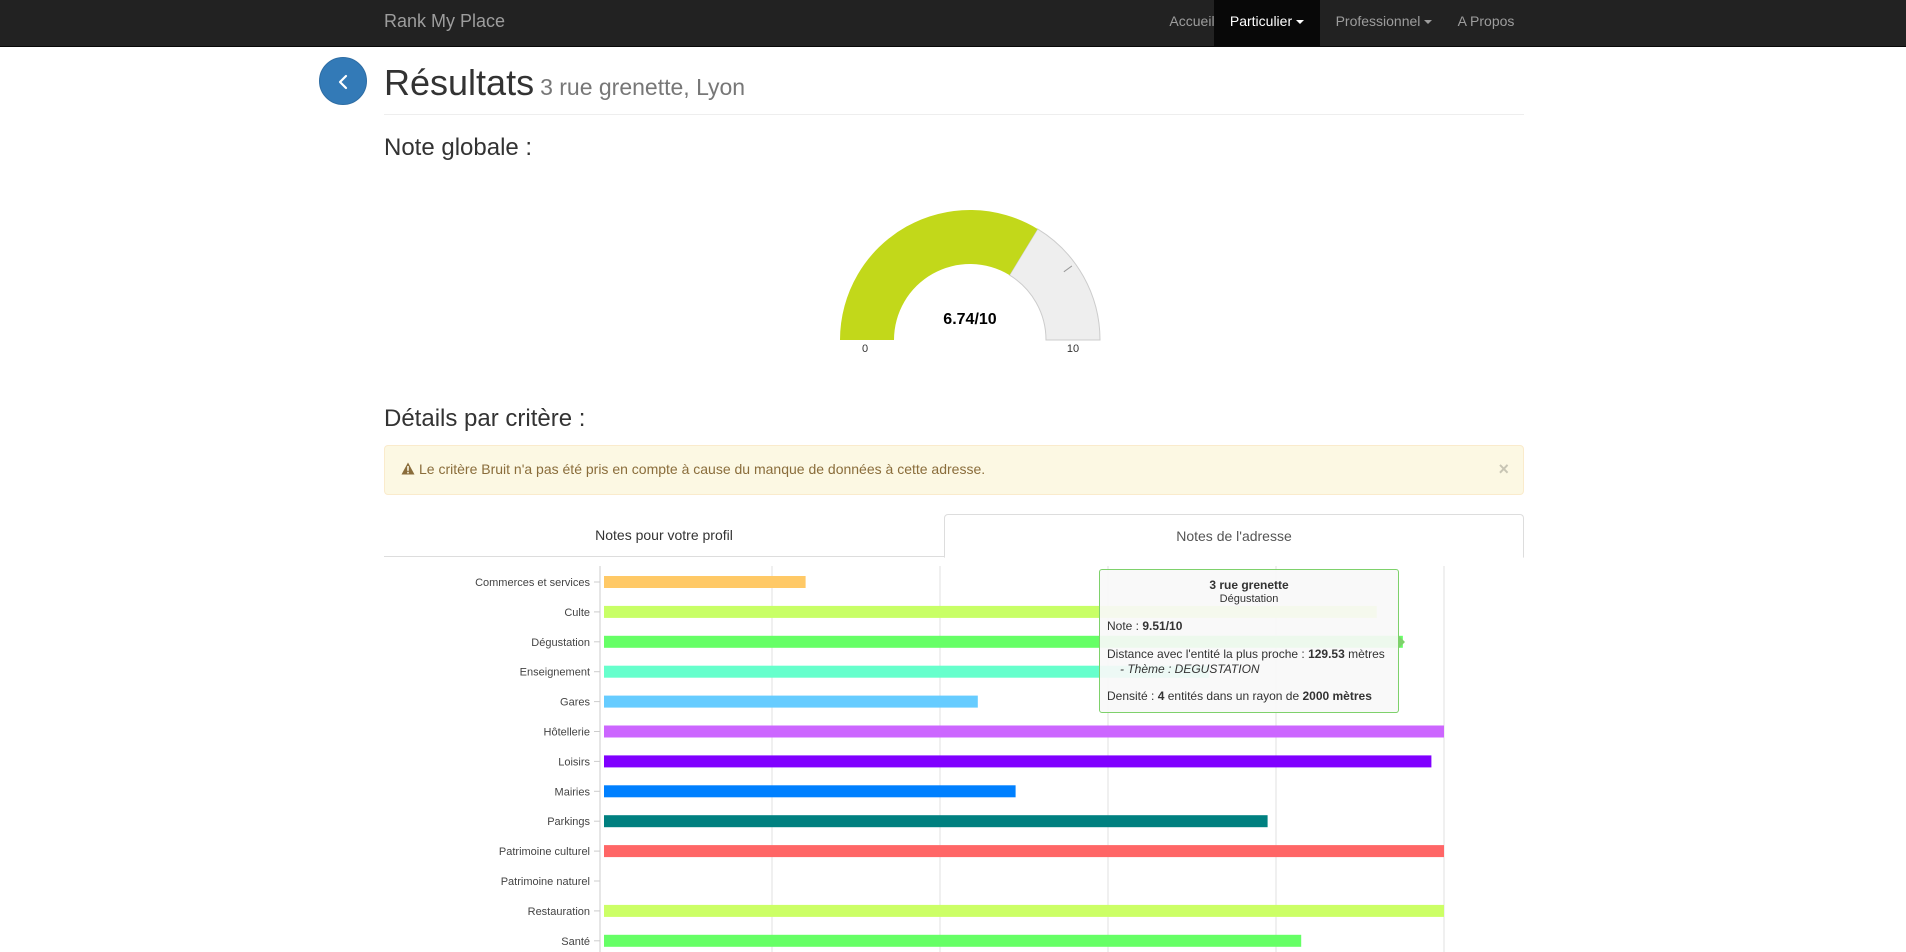 This screenshot has height=952, width=1906. I want to click on tab-notes-profil: Notes pour votre profil, so click(664, 536).